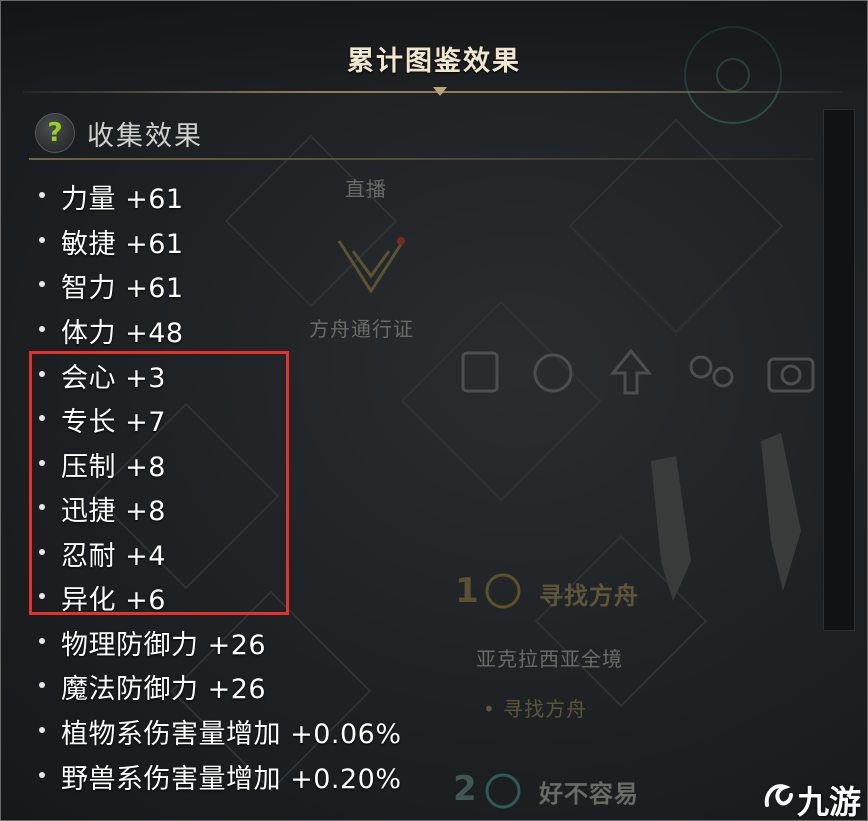  I want to click on stat-label: 物理防御力 +26, so click(164, 645).